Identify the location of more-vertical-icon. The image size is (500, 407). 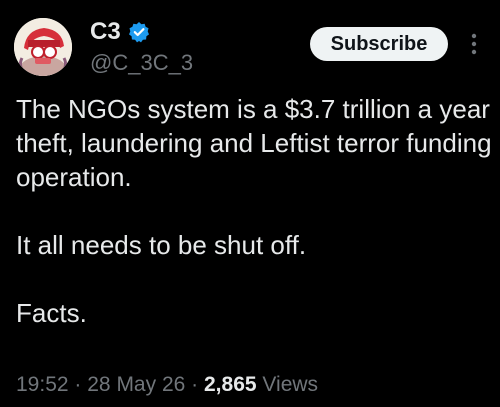
(474, 44).